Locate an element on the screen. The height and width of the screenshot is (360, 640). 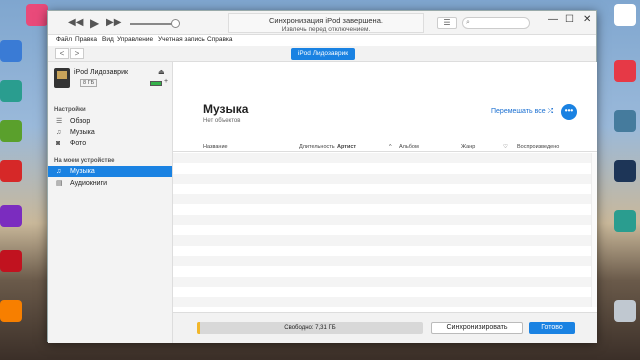
sidebar-item-label: Аудиокниги is located at coordinates (89, 183).